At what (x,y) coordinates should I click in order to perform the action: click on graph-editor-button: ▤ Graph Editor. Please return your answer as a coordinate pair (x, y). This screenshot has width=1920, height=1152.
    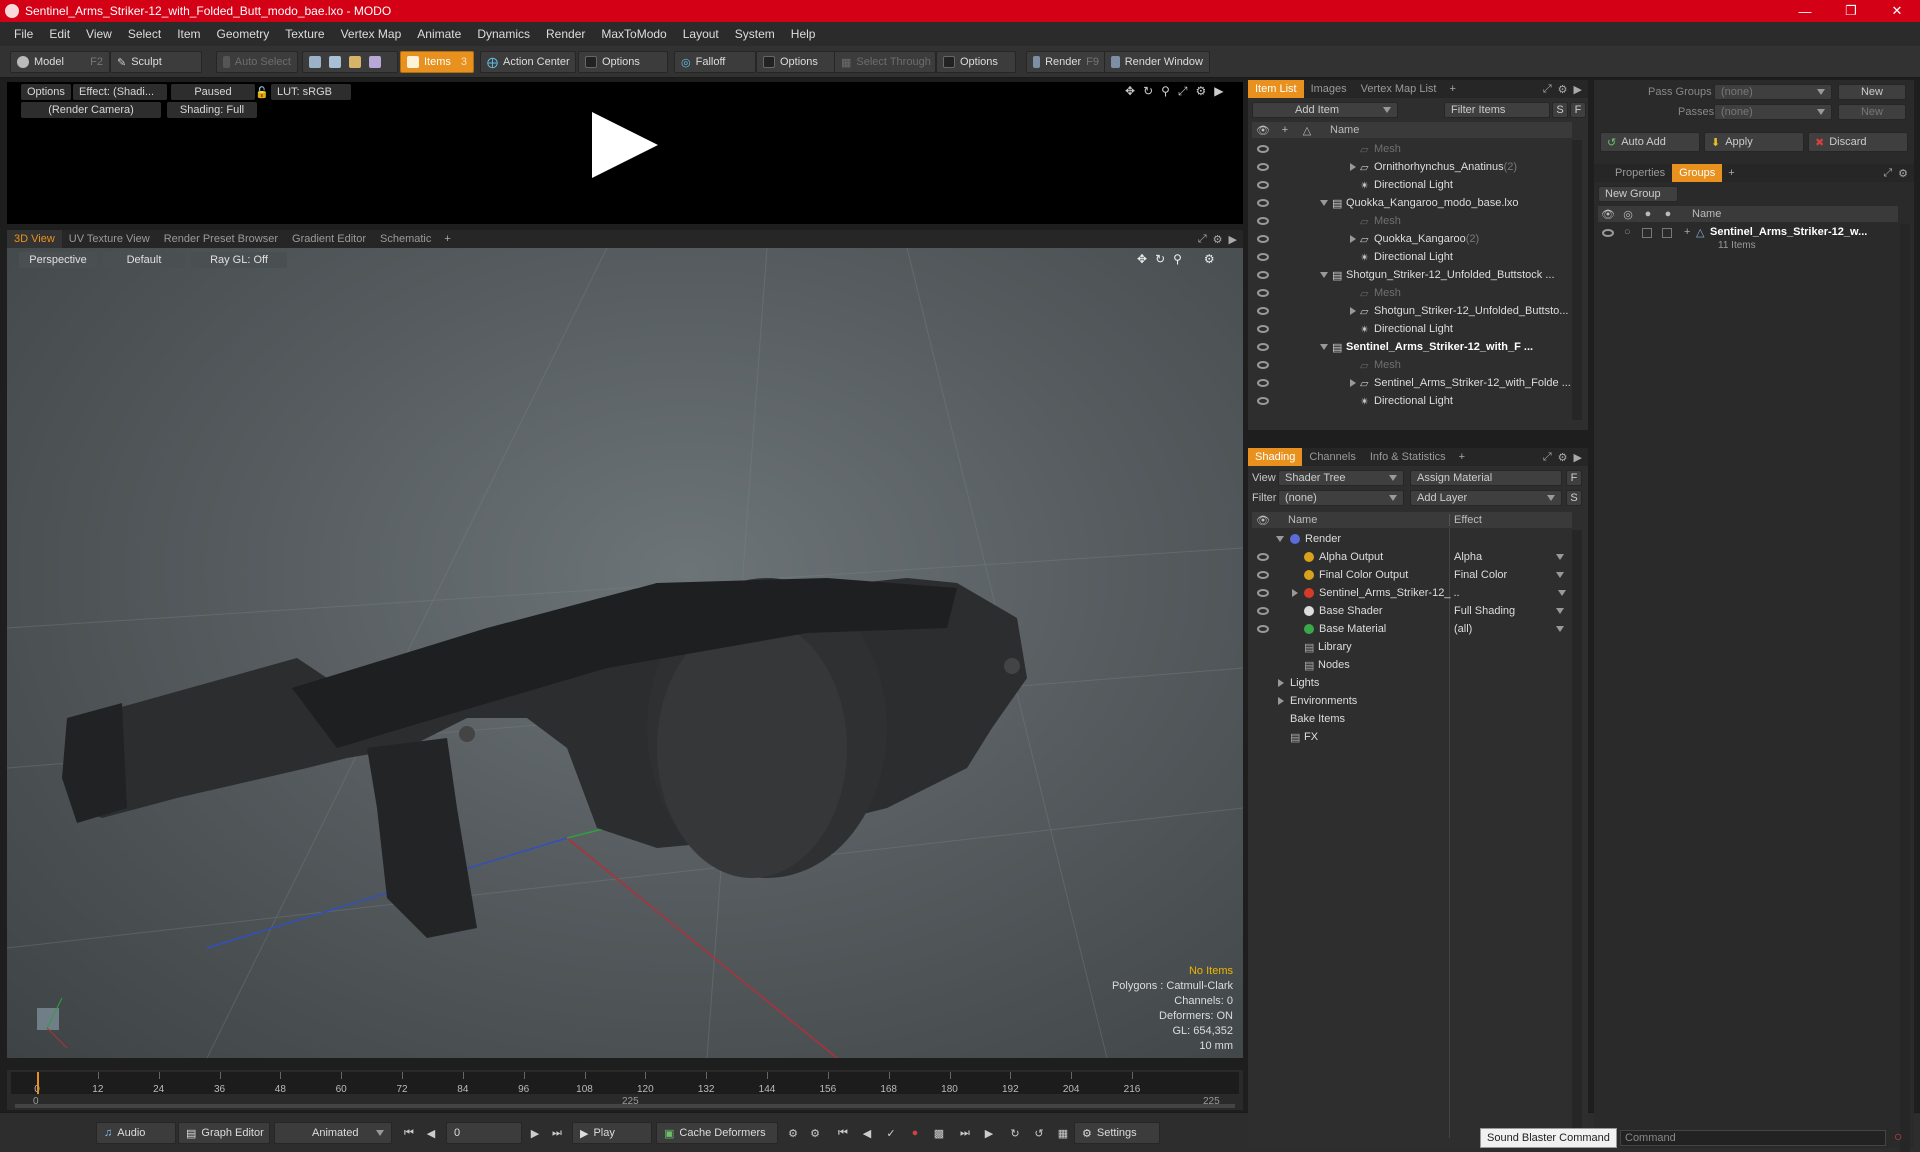
    Looking at the image, I should click on (224, 1133).